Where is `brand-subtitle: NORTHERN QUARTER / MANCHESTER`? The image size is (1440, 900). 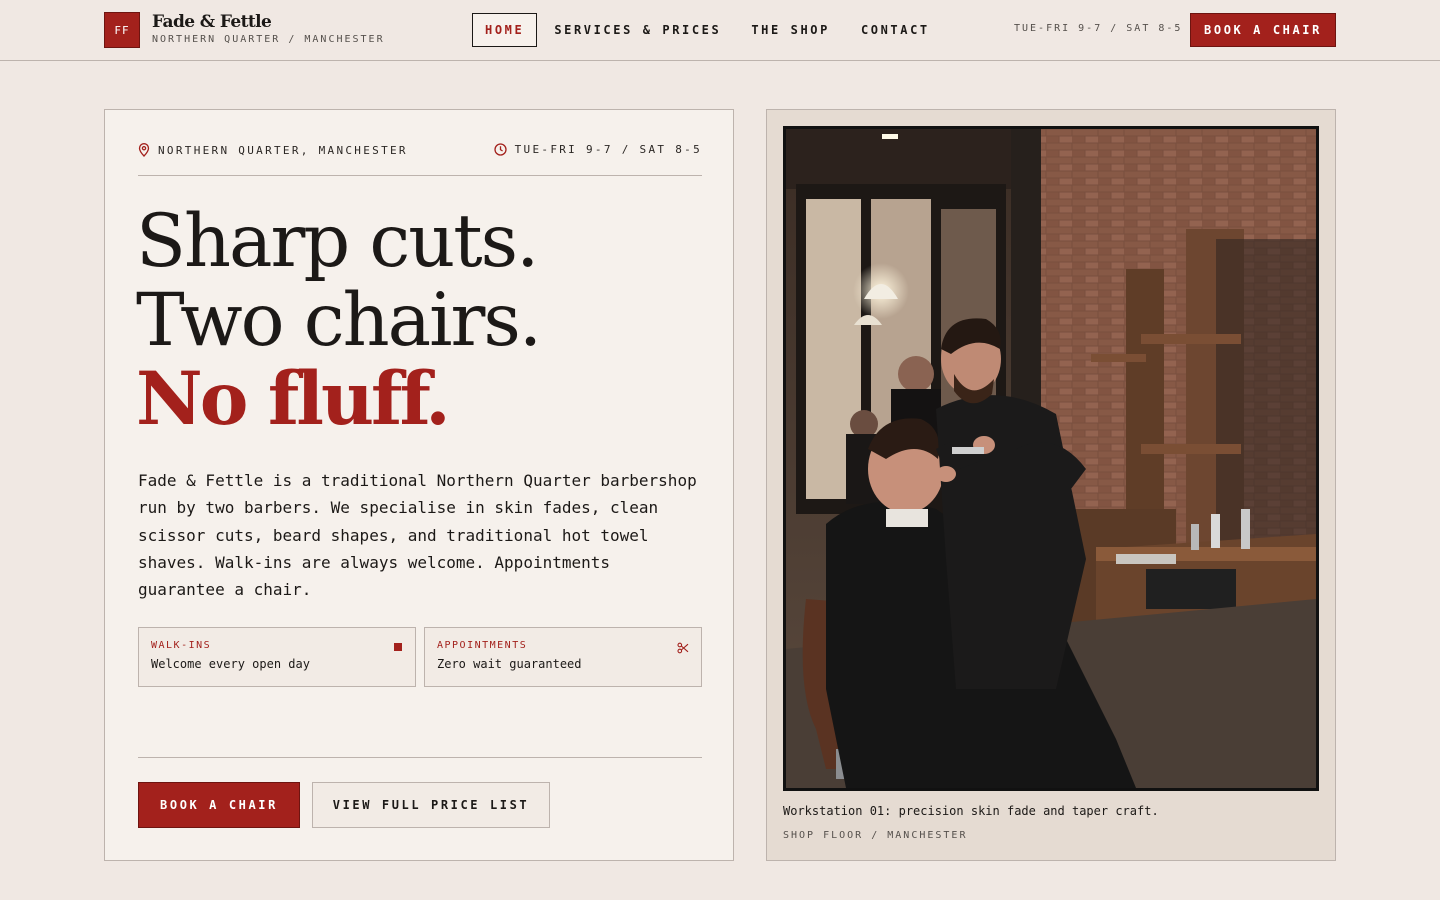
brand-subtitle: NORTHERN QUARTER / MANCHESTER is located at coordinates (268, 39).